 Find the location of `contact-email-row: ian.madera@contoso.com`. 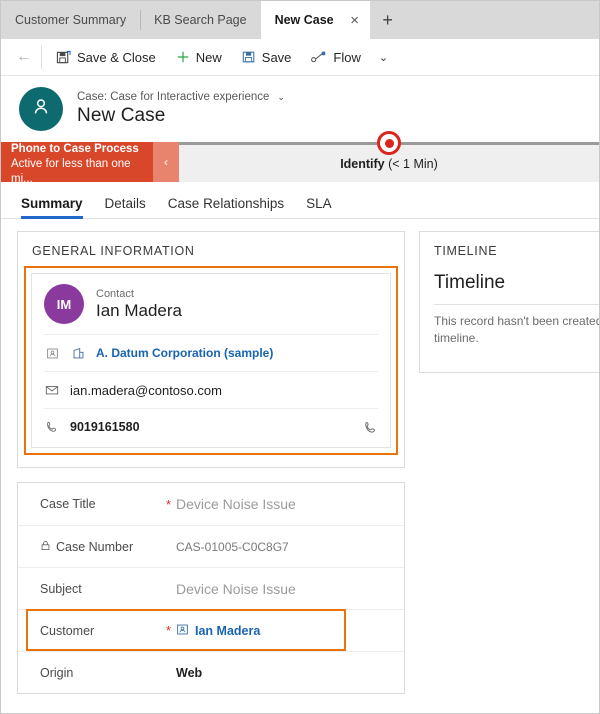

contact-email-row: ian.madera@contoso.com is located at coordinates (211, 389).